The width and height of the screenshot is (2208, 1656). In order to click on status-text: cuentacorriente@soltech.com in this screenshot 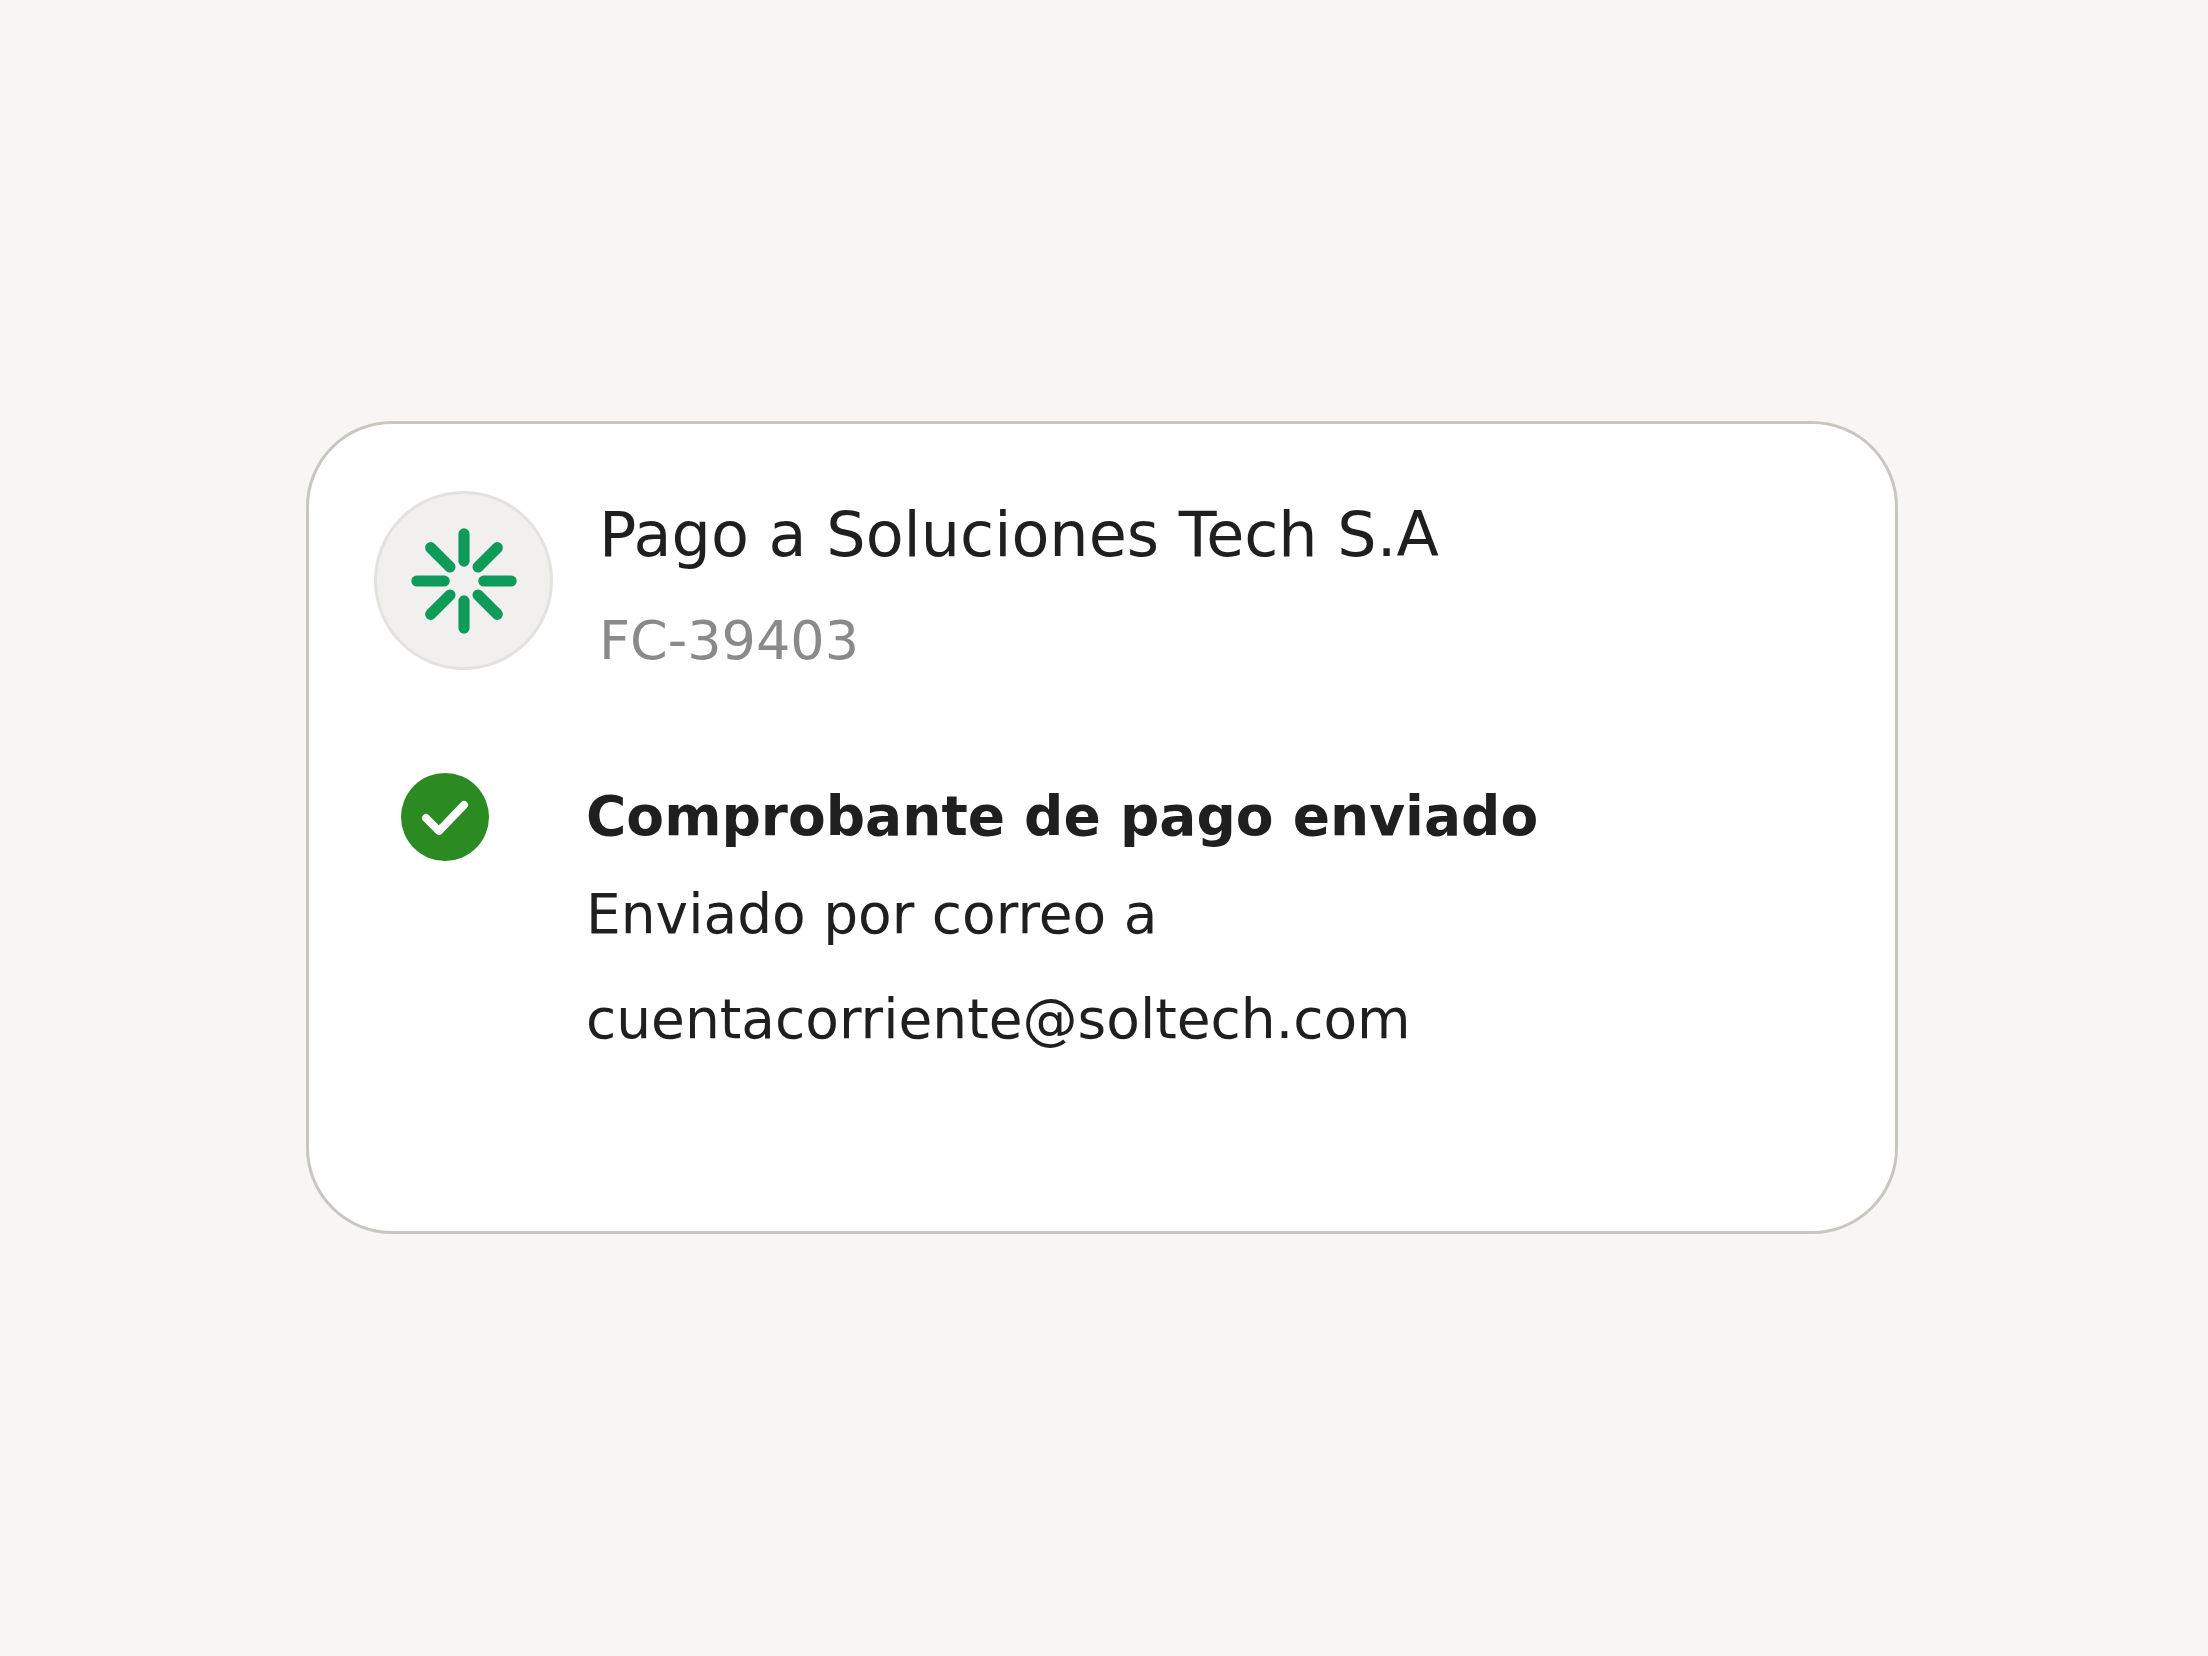, I will do `click(999, 1019)`.